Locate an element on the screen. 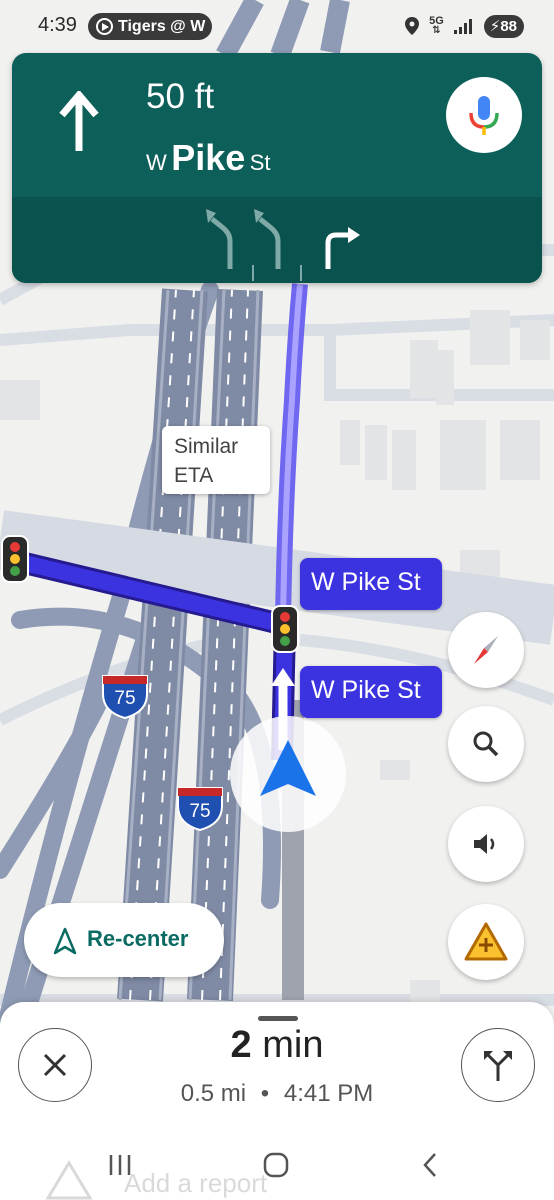 Image resolution: width=554 pixels, height=1200 pixels. recent-apps-button is located at coordinates (120, 1165).